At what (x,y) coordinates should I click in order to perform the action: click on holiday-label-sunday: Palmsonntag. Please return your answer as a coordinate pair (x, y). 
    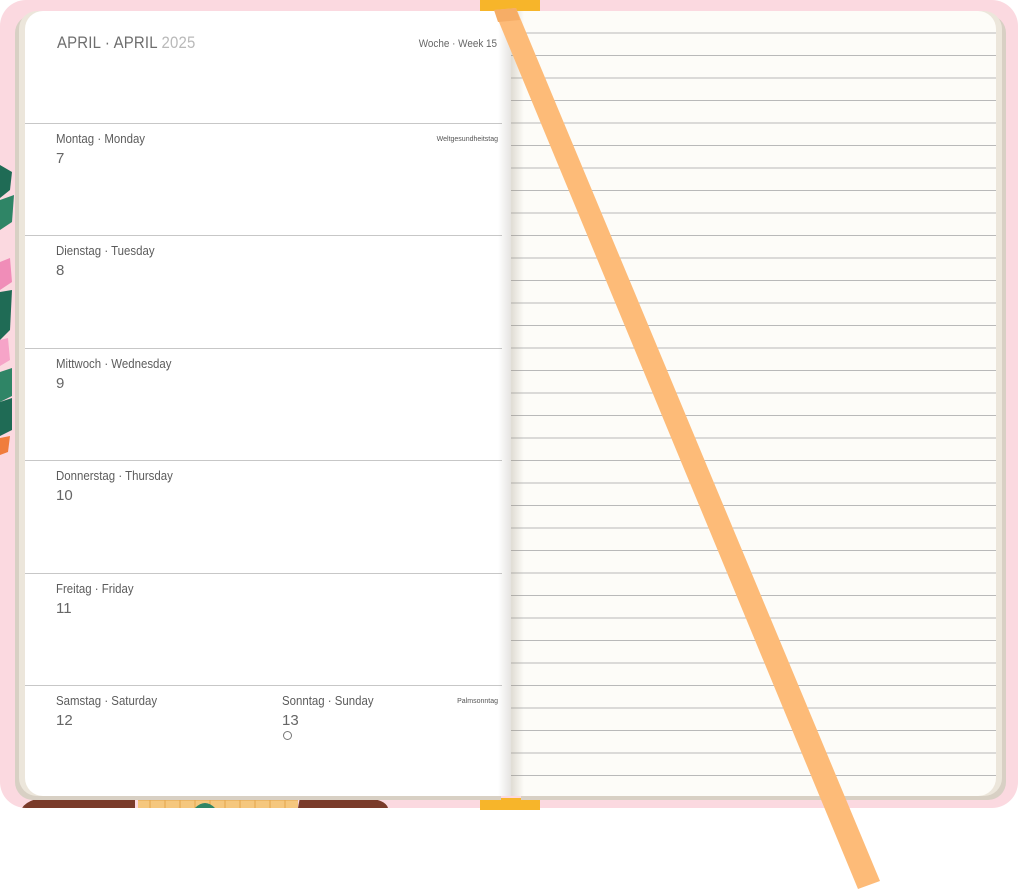
    Looking at the image, I should click on (477, 701).